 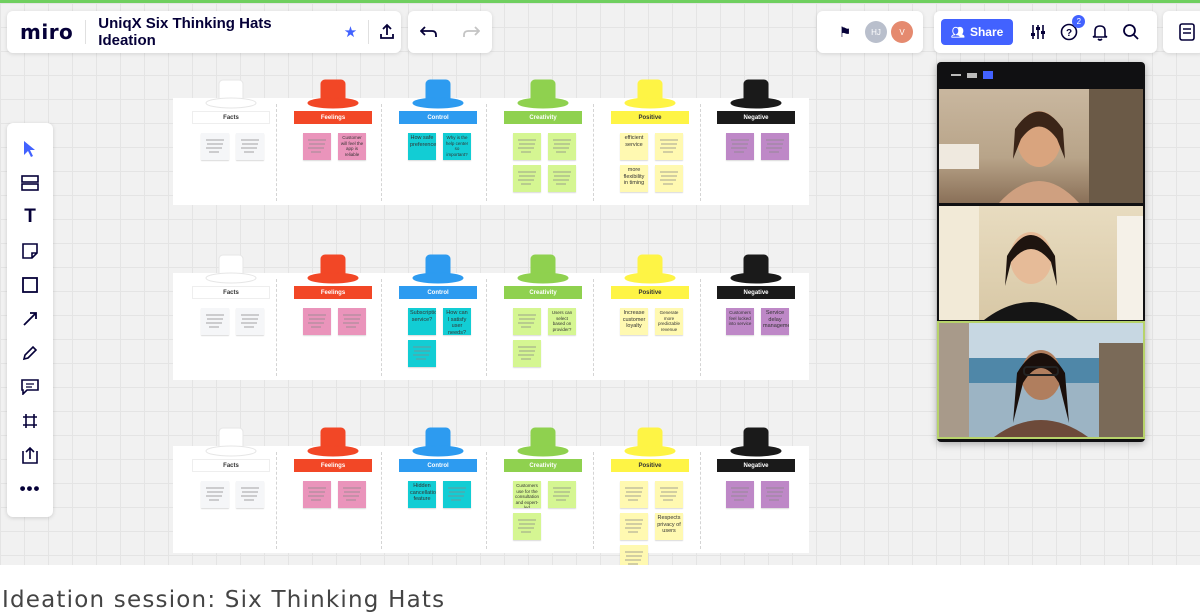 I want to click on select-cursor-icon, so click(x=30, y=148).